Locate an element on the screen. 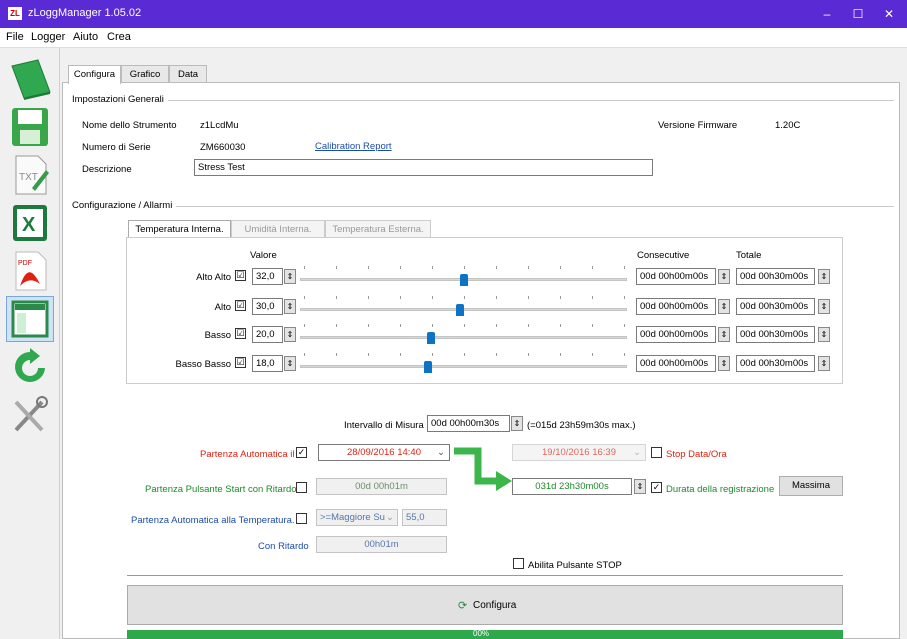 The width and height of the screenshot is (907, 639). divider is located at coordinates (531, 100).